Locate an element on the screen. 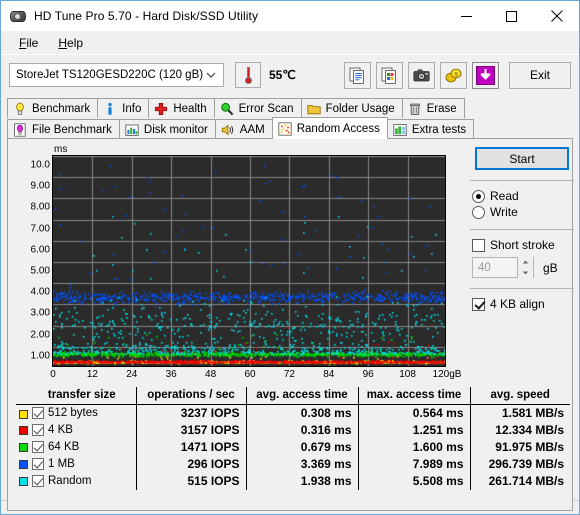 The height and width of the screenshot is (515, 580). start-button: Start is located at coordinates (522, 158).